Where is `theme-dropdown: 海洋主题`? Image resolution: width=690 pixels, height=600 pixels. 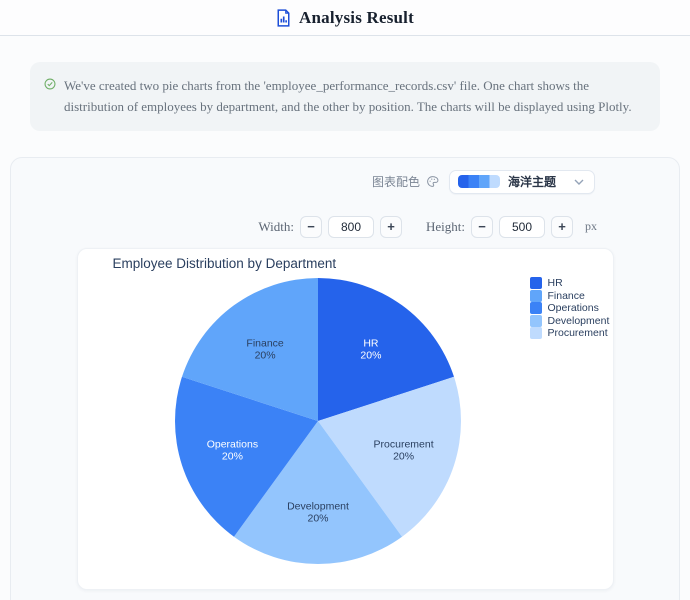 theme-dropdown: 海洋主题 is located at coordinates (521, 181).